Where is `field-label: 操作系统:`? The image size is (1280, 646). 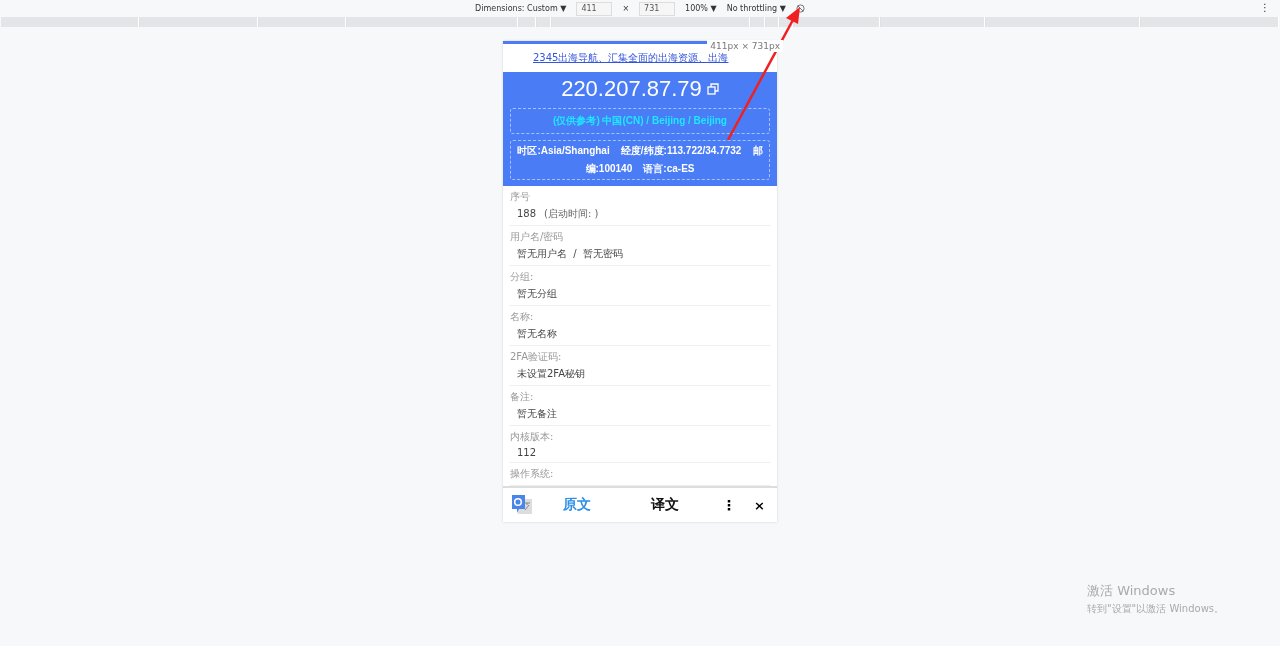 field-label: 操作系统: is located at coordinates (532, 474).